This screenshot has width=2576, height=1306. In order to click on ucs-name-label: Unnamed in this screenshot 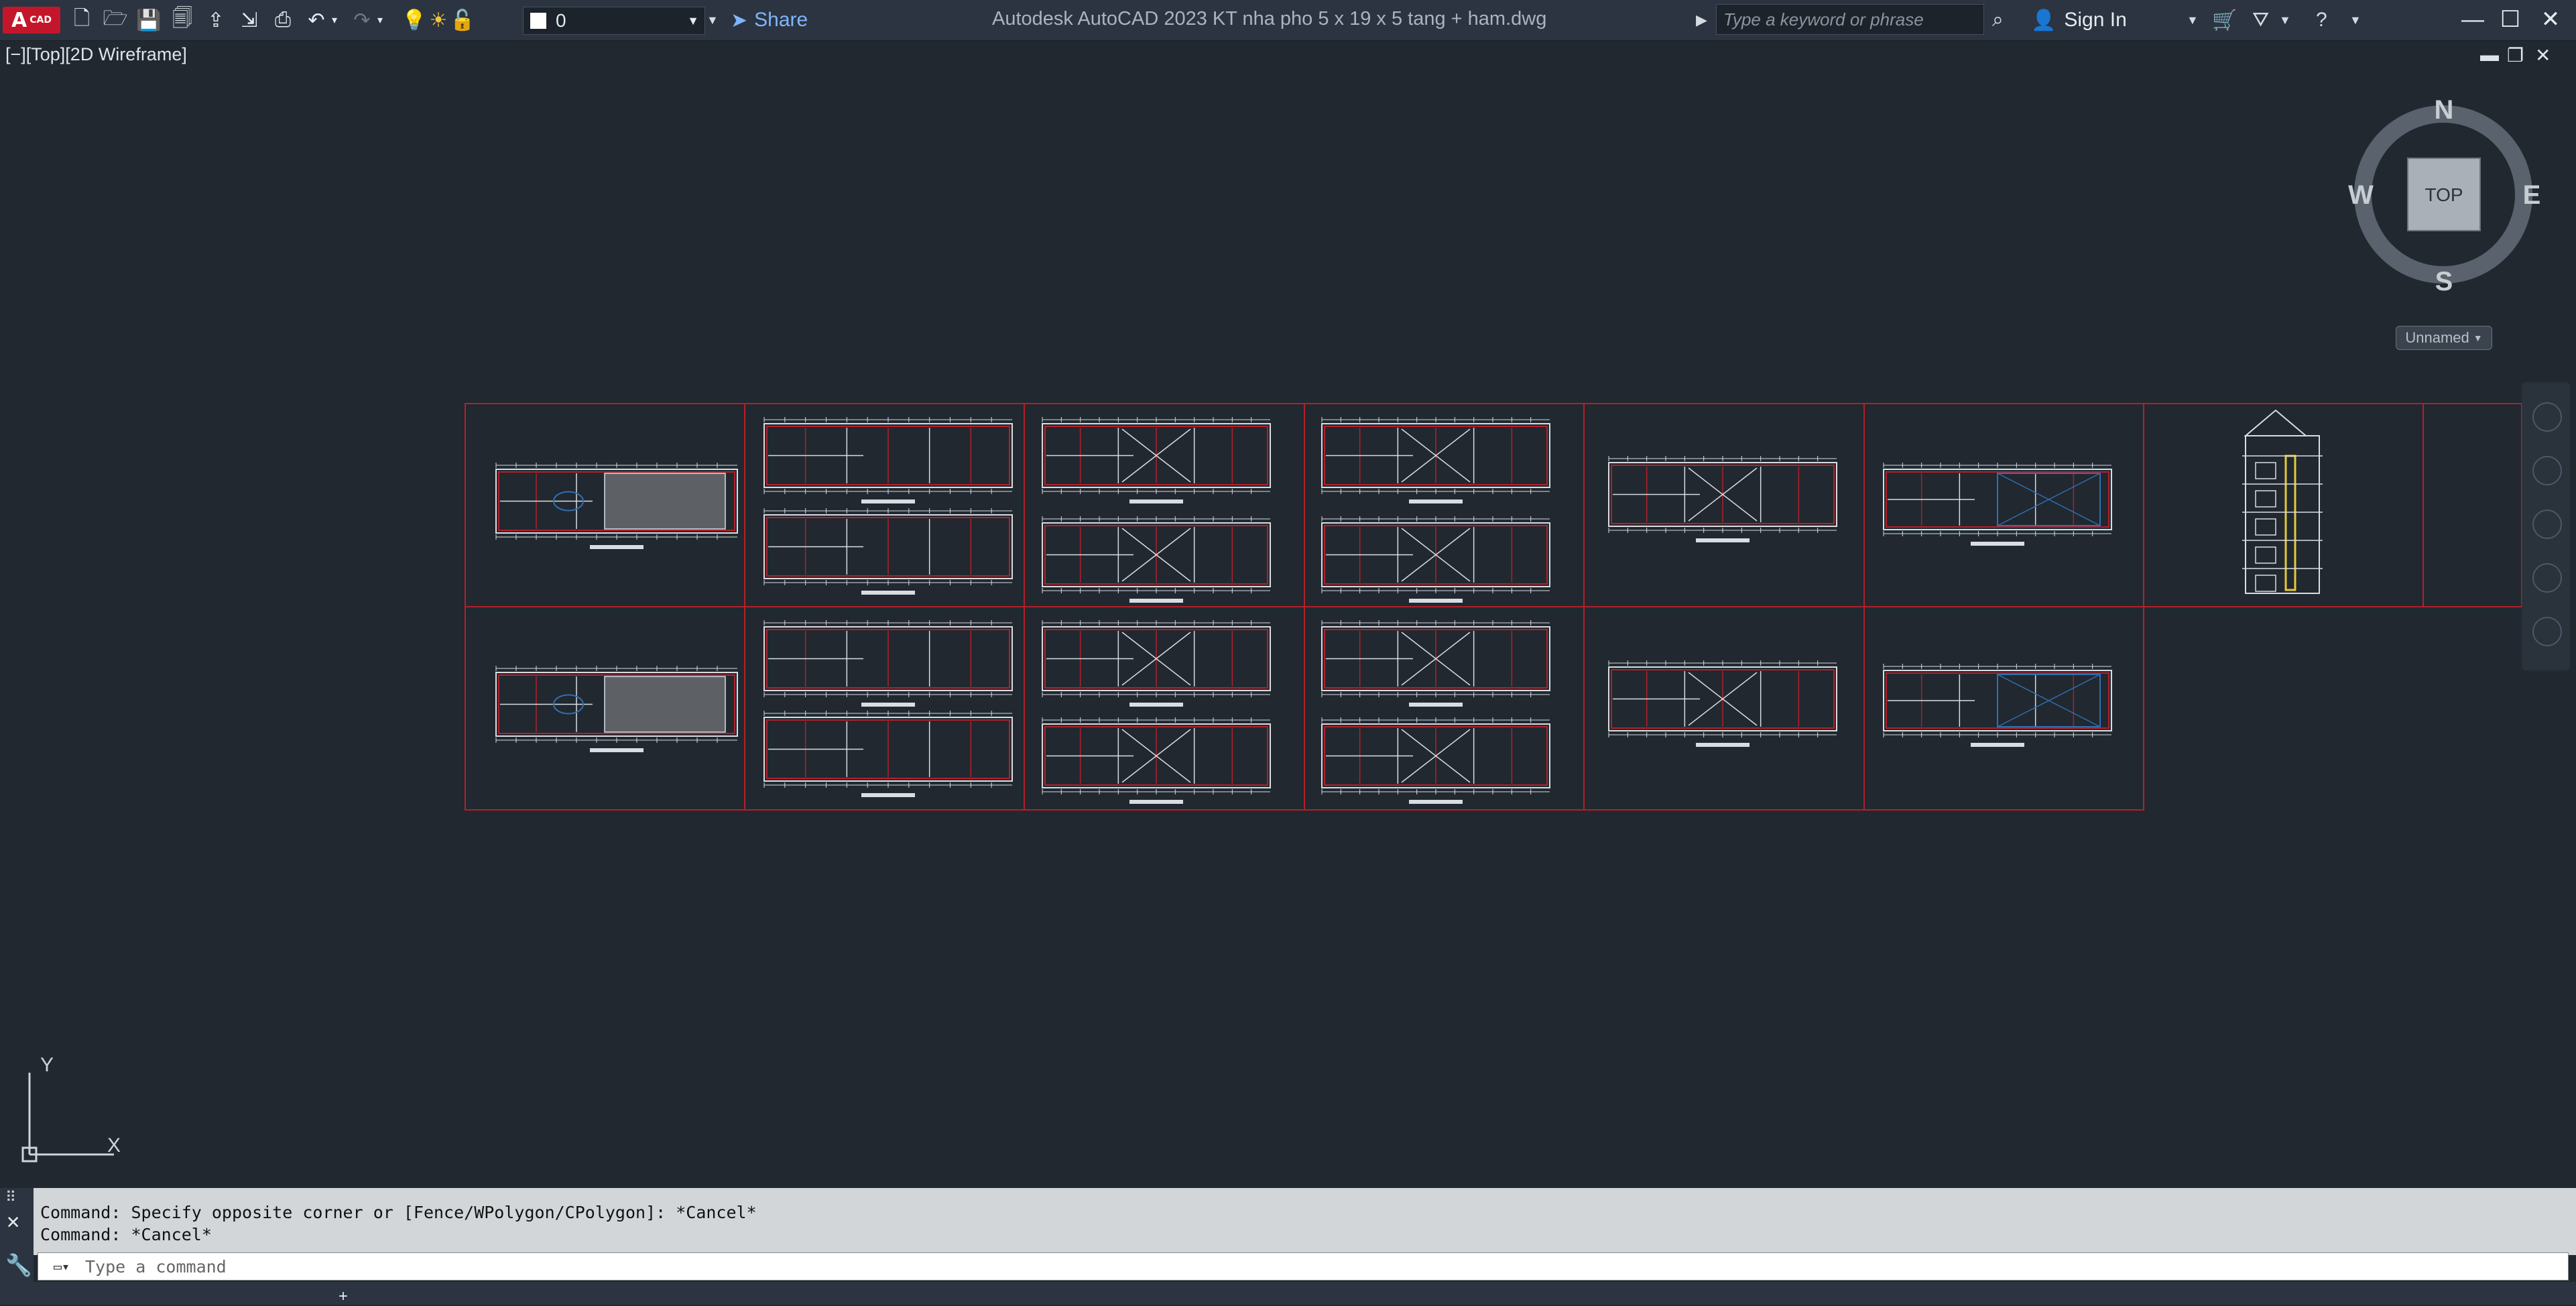, I will do `click(2437, 337)`.